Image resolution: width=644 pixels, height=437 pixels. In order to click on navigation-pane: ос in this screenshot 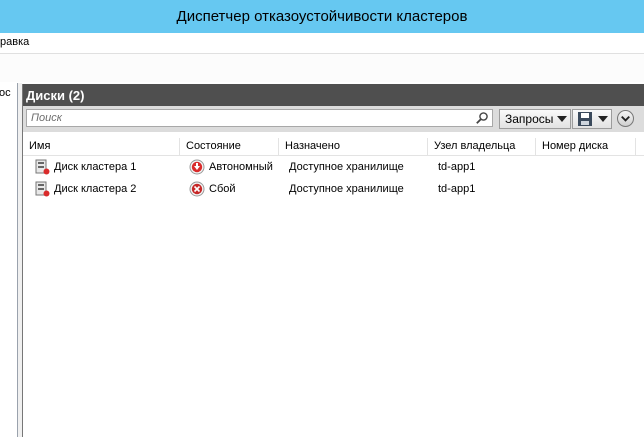, I will do `click(9, 260)`.